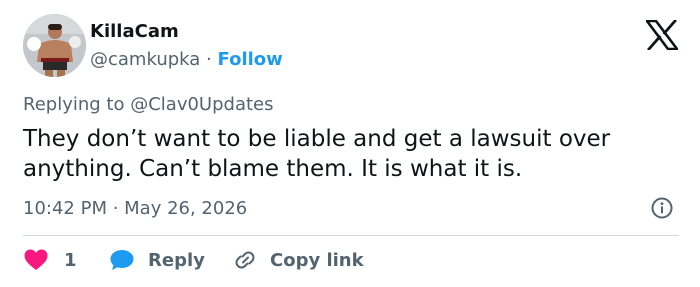  I want to click on avatar-image, so click(54, 45).